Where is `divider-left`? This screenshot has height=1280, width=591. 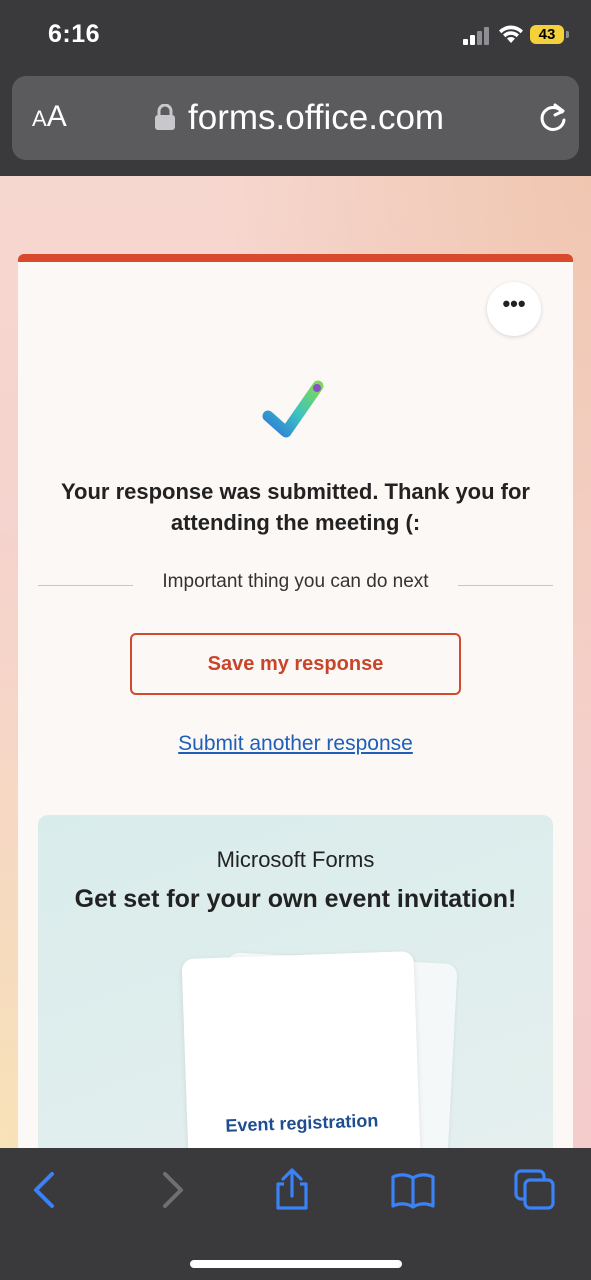
divider-left is located at coordinates (85, 585).